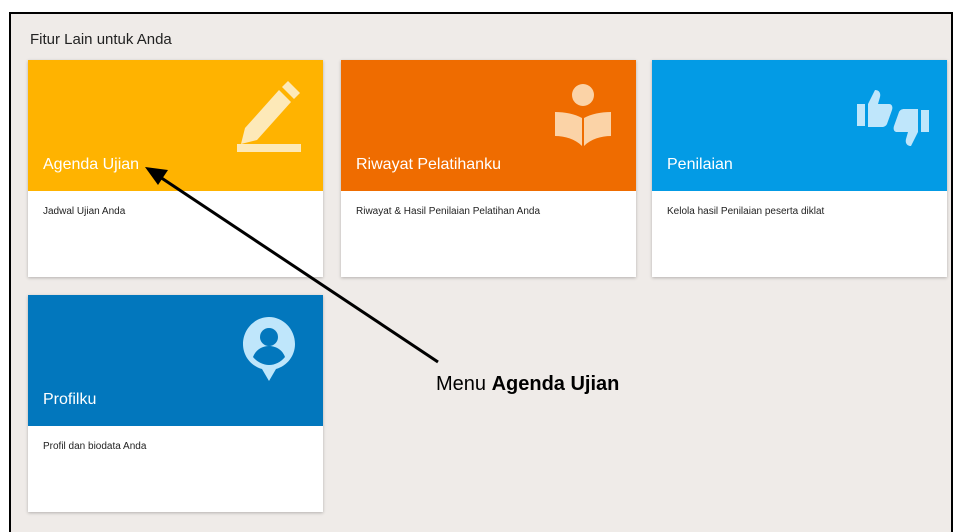  Describe the element at coordinates (292, 265) in the screenshot. I see `annotation-arrow` at that location.